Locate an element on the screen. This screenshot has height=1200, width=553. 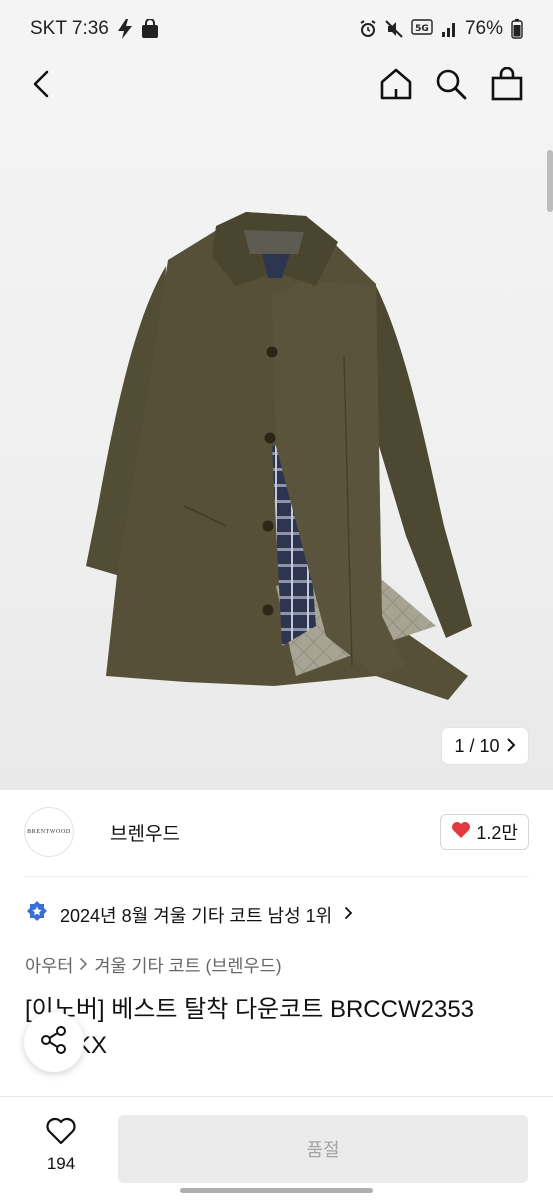
heart-outline-icon is located at coordinates (61, 1133).